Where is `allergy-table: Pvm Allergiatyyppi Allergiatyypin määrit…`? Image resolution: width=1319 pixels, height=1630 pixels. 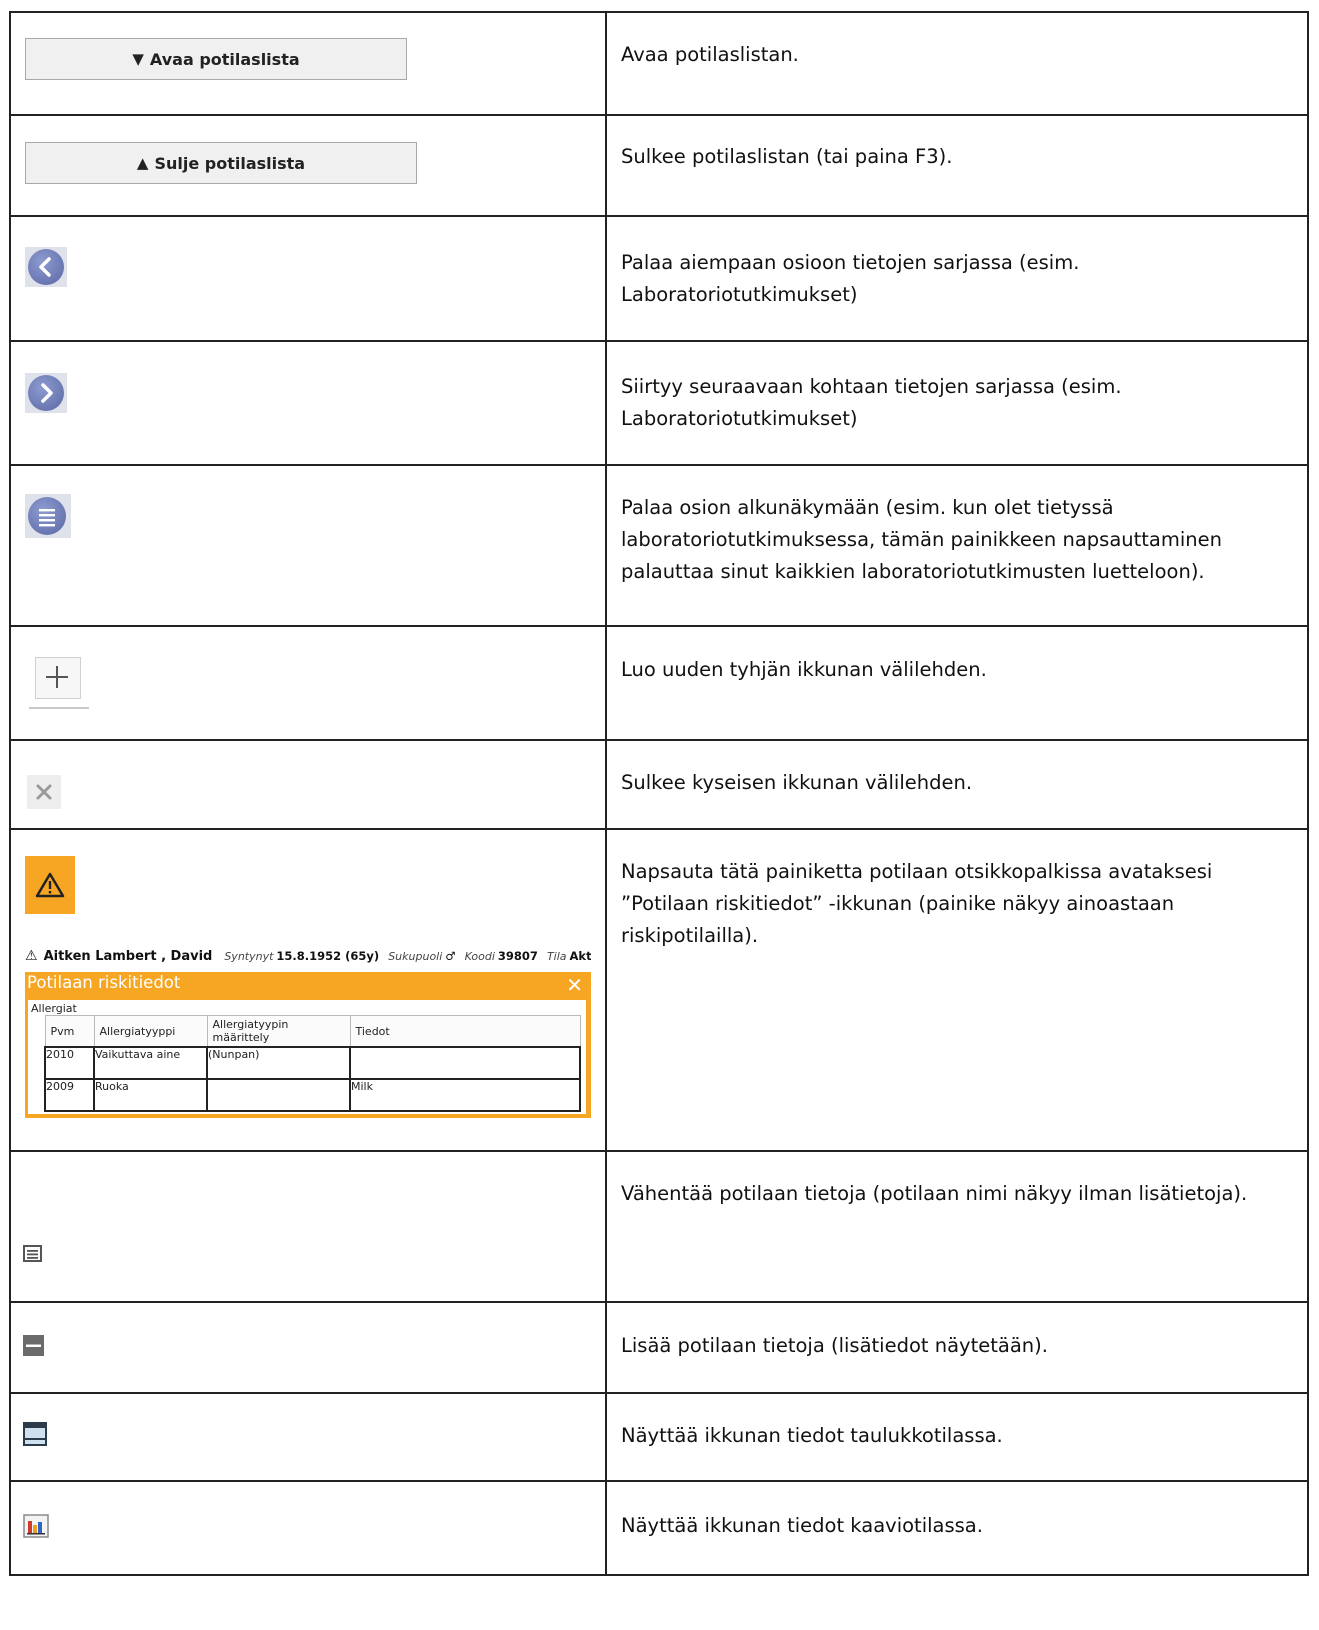
allergy-table: Pvm Allergiatyyppi Allergiatyypin määrit… is located at coordinates (312, 1063).